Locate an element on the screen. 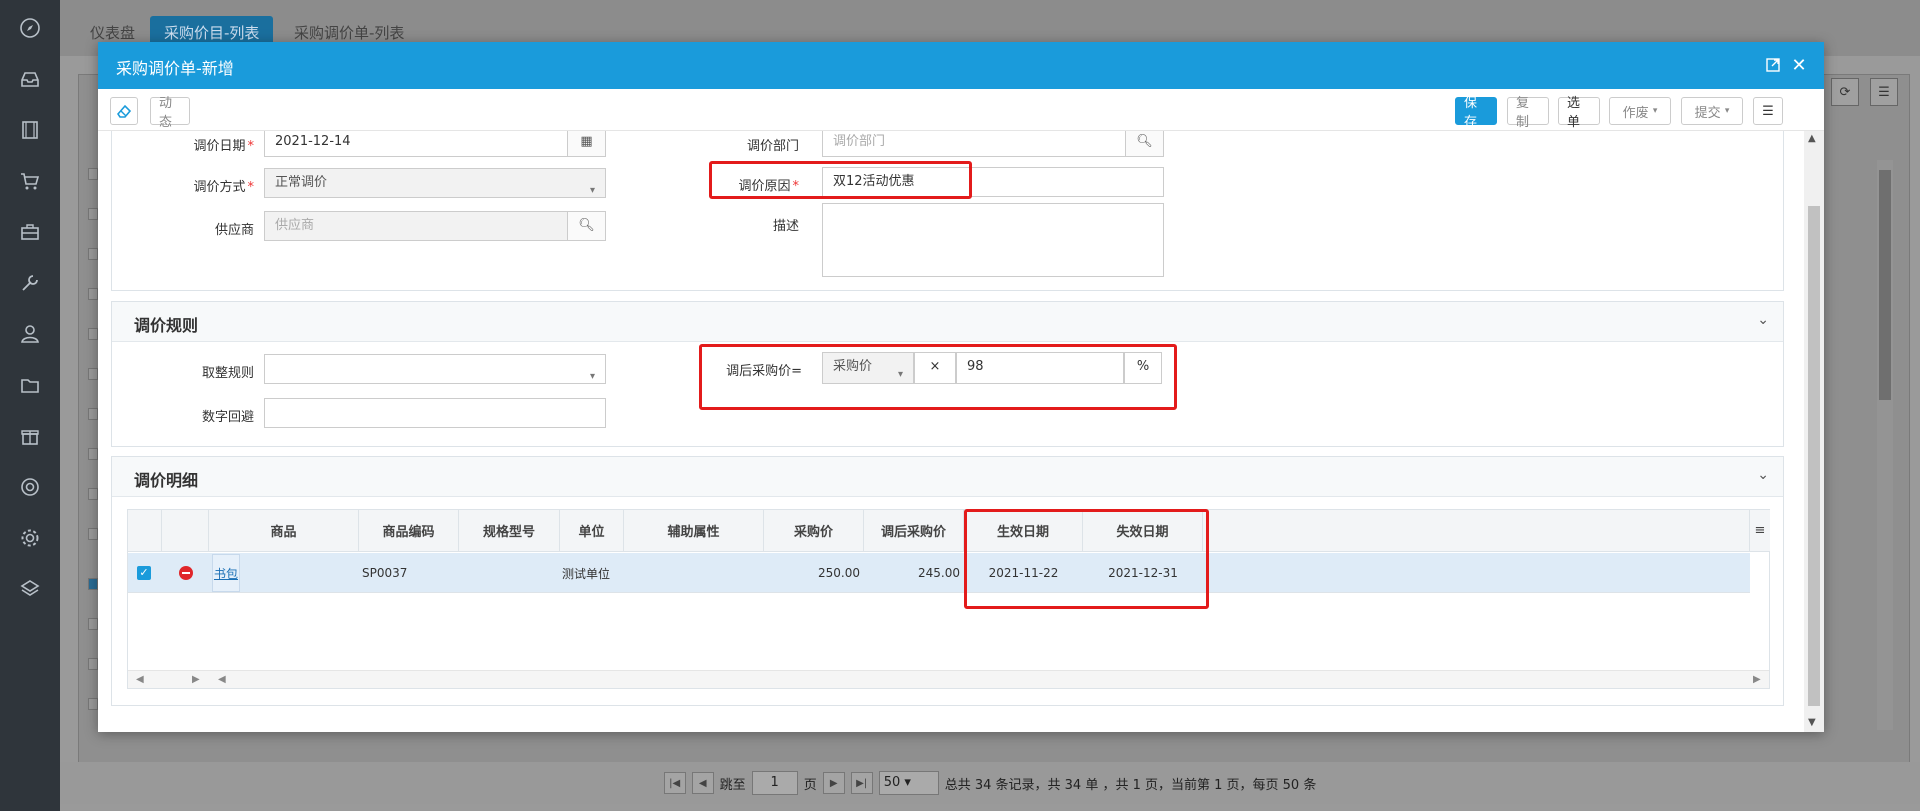 This screenshot has width=1920, height=811. void-dropdown: 作废 ▾ is located at coordinates (1640, 111).